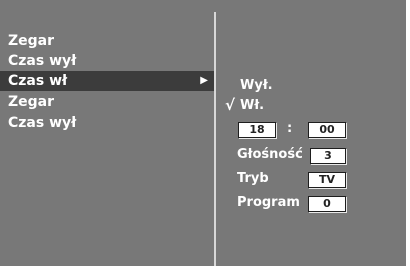  Describe the element at coordinates (38, 81) in the screenshot. I see `menu-item-label: Czas wł` at that location.